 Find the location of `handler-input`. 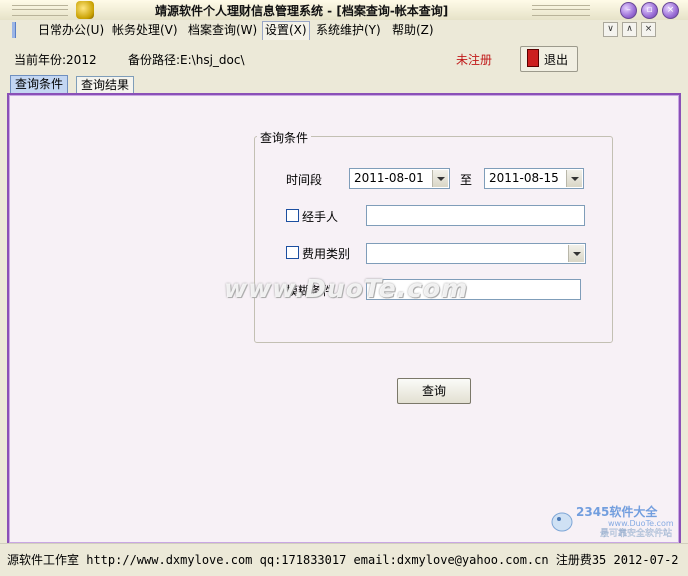

handler-input is located at coordinates (475, 215).